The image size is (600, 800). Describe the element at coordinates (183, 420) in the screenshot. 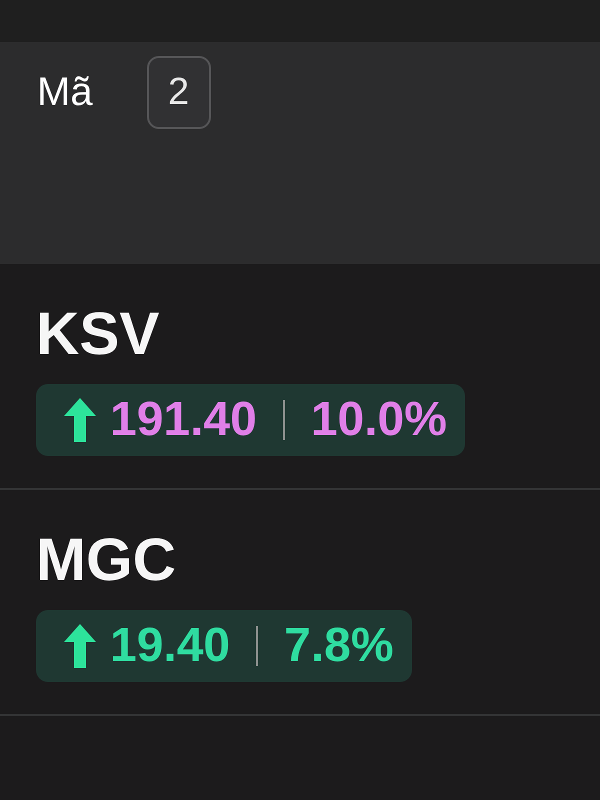

I see `price-text: 191.40` at that location.